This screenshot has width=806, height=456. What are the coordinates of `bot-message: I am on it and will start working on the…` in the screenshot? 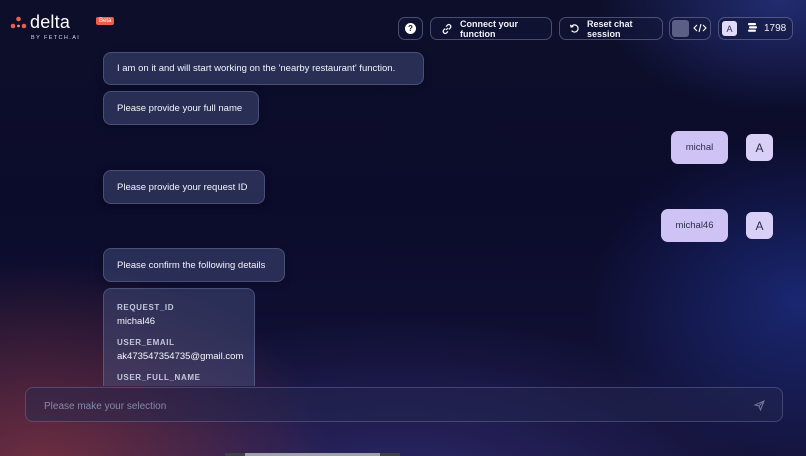 It's located at (263, 68).